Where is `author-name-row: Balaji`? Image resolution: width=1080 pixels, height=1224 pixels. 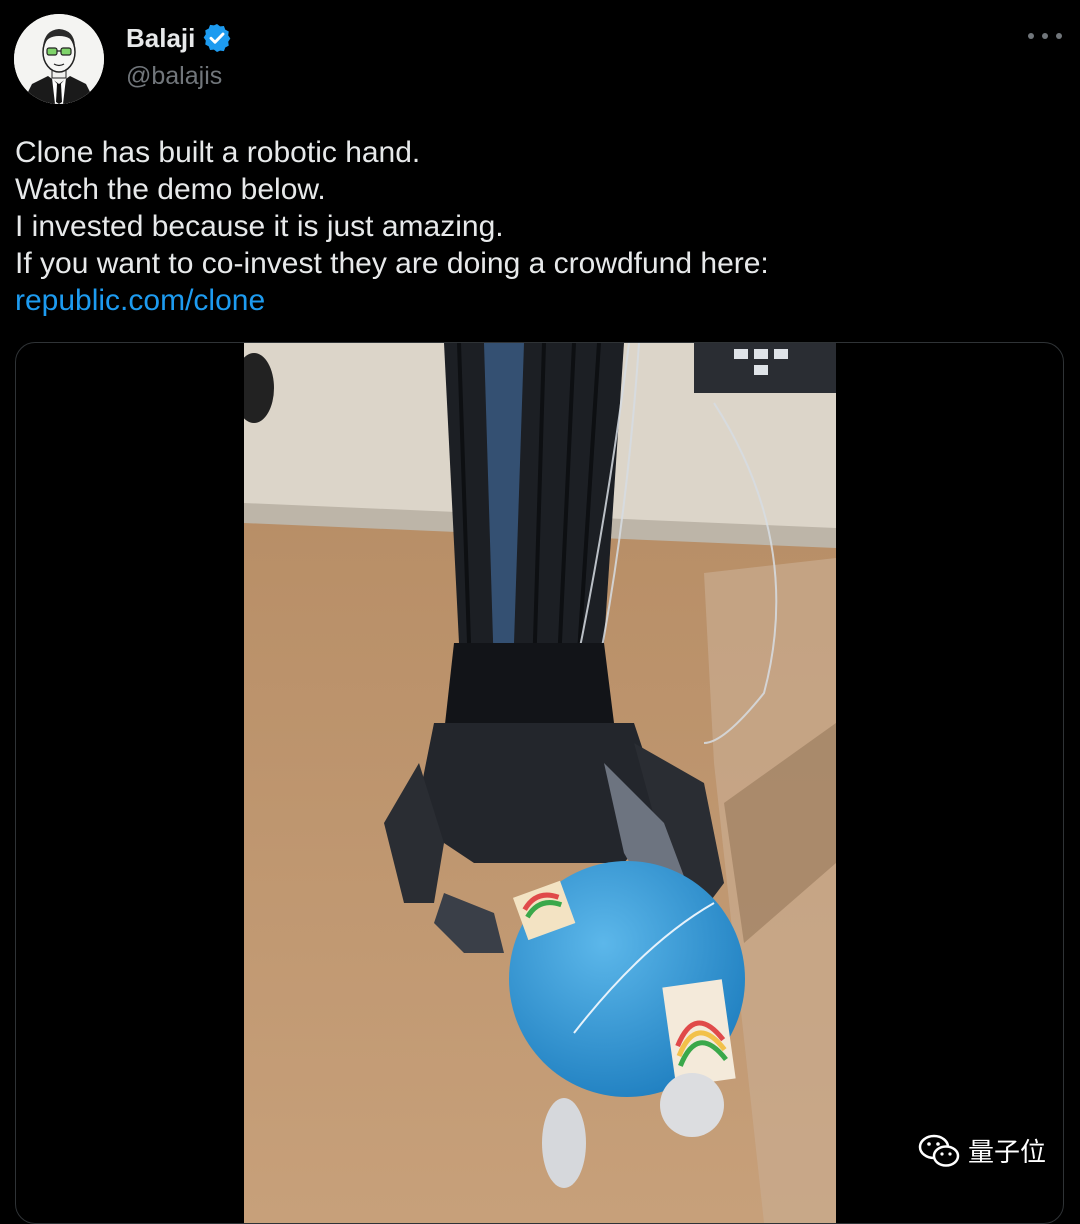 author-name-row: Balaji is located at coordinates (179, 38).